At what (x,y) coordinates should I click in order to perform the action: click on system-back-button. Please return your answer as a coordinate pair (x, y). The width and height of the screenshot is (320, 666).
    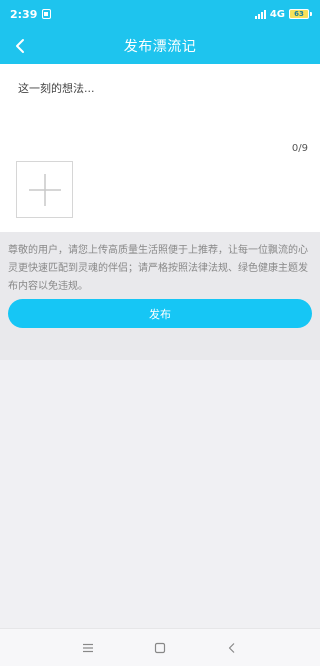
    Looking at the image, I should click on (232, 648).